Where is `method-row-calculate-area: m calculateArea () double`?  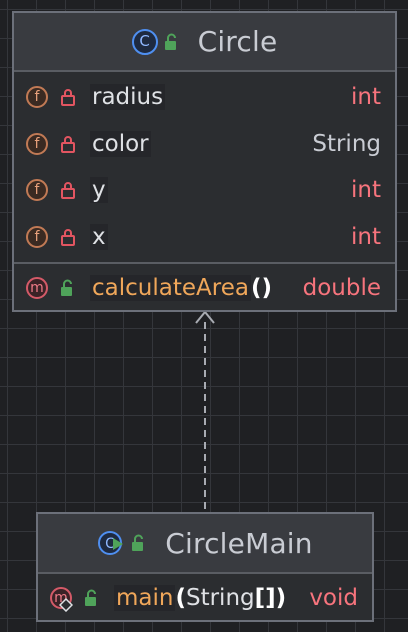
method-row-calculate-area: m calculateArea () double is located at coordinates (203, 288).